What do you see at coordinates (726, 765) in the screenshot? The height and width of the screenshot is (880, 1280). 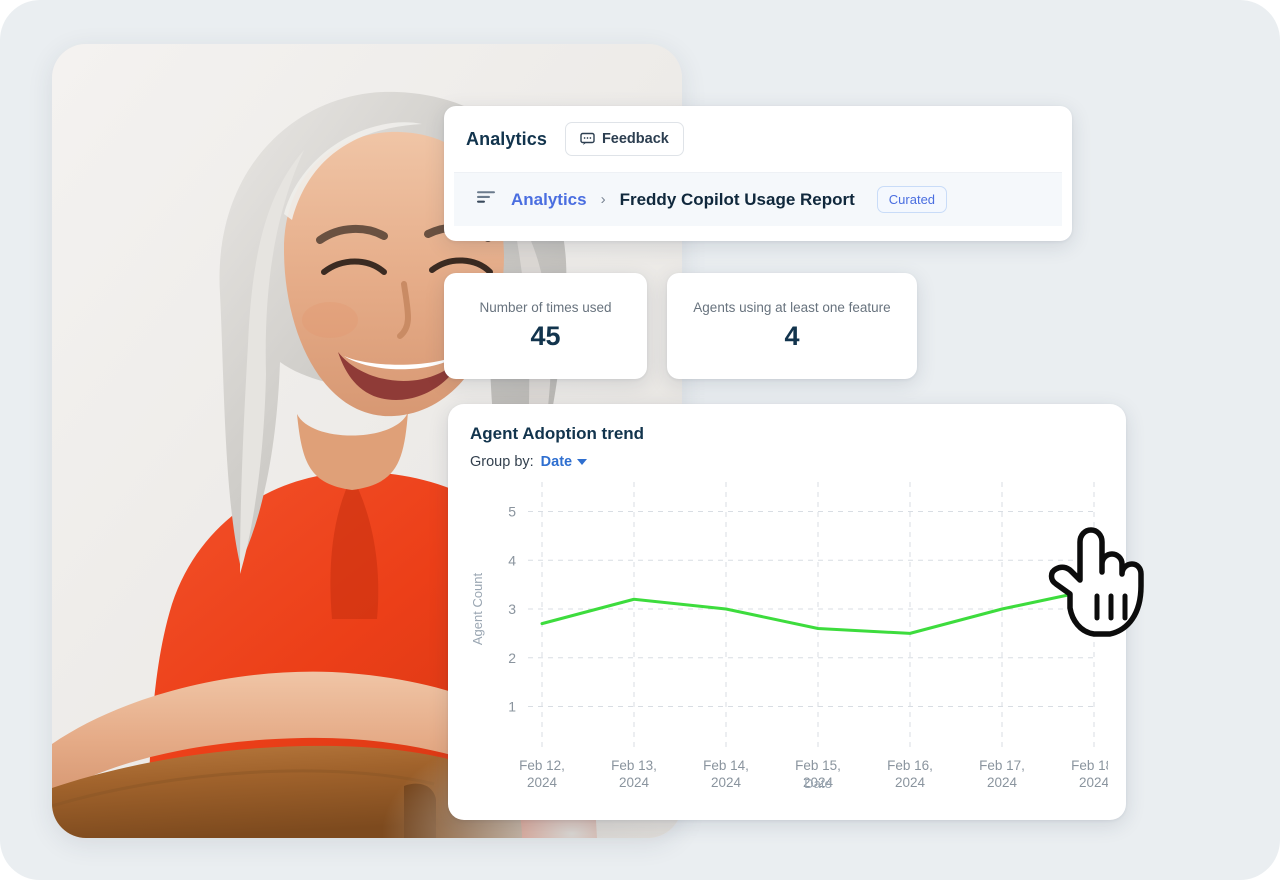 I see `chart-x-tick: Feb 14,` at bounding box center [726, 765].